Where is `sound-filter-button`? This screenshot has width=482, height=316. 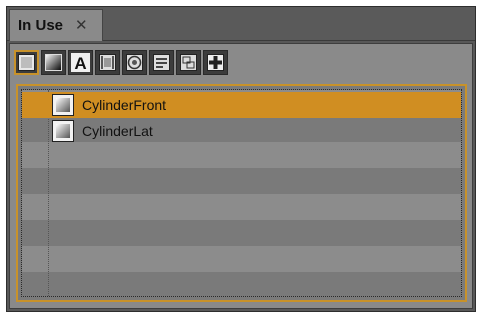
sound-filter-button is located at coordinates (134, 62).